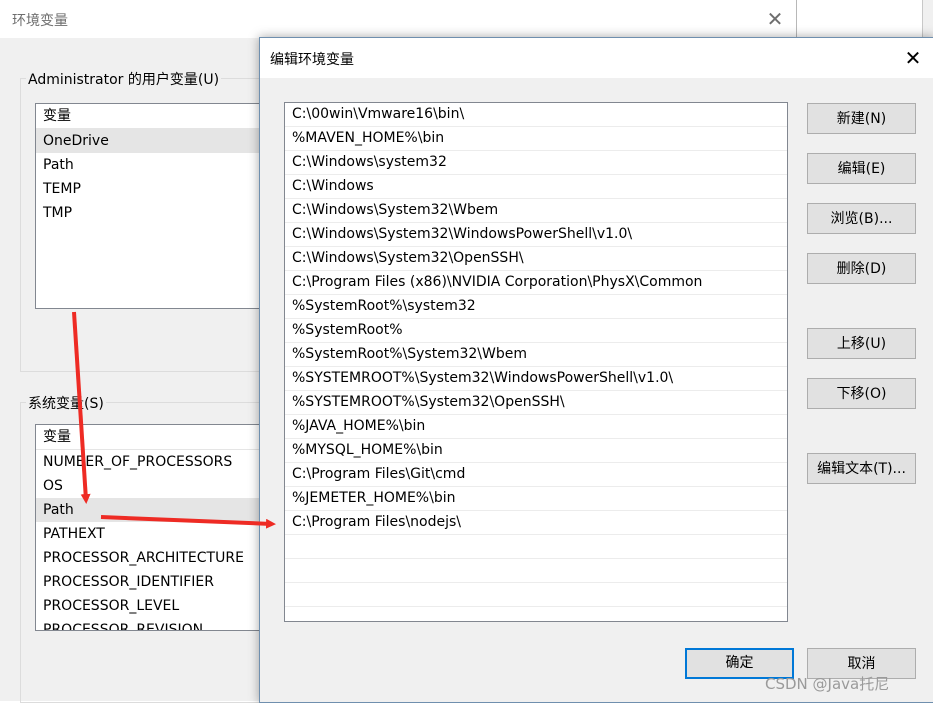  I want to click on watermark: CSDN @Java托尼, so click(827, 684).